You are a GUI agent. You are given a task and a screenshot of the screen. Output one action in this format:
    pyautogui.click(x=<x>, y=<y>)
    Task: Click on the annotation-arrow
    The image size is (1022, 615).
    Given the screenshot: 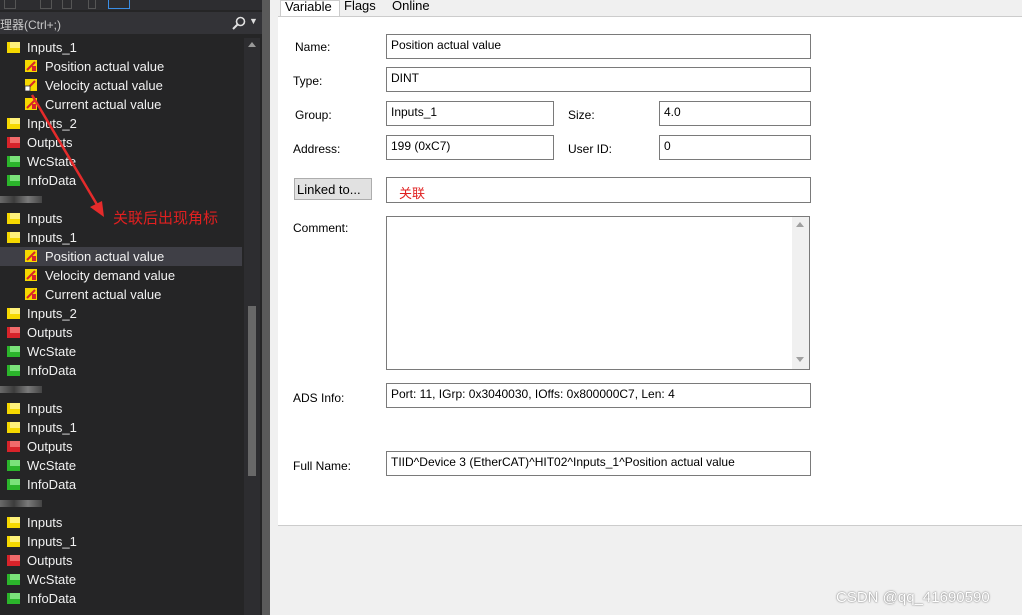 What is the action you would take?
    pyautogui.click(x=67, y=155)
    